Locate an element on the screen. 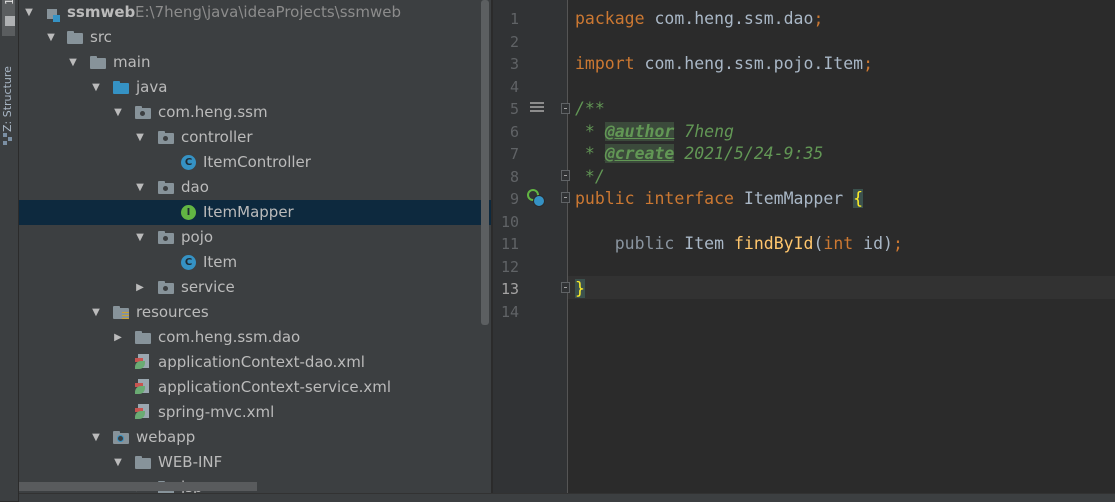 The height and width of the screenshot is (502, 1115). code-line-1: package com.heng.ssm.dao; is located at coordinates (699, 19).